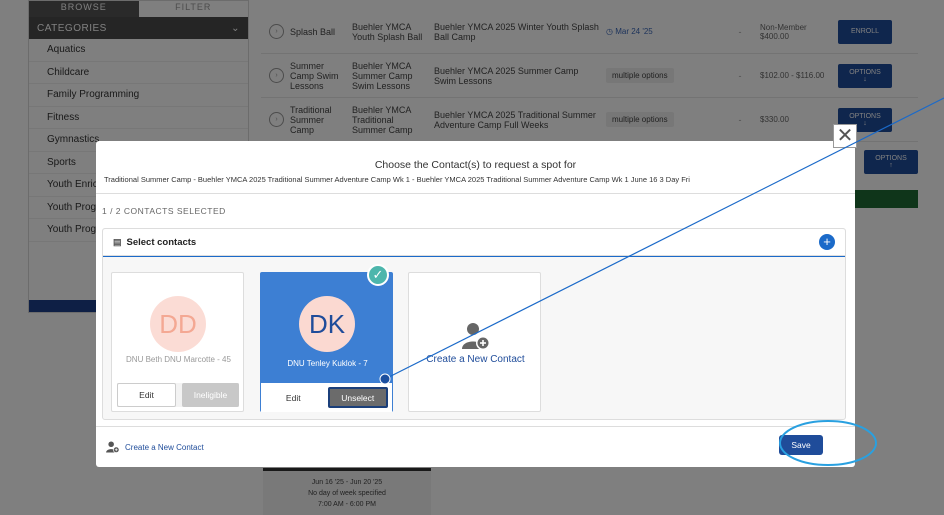 This screenshot has width=944, height=515. I want to click on card-actions: Edit Unselect, so click(326, 397).